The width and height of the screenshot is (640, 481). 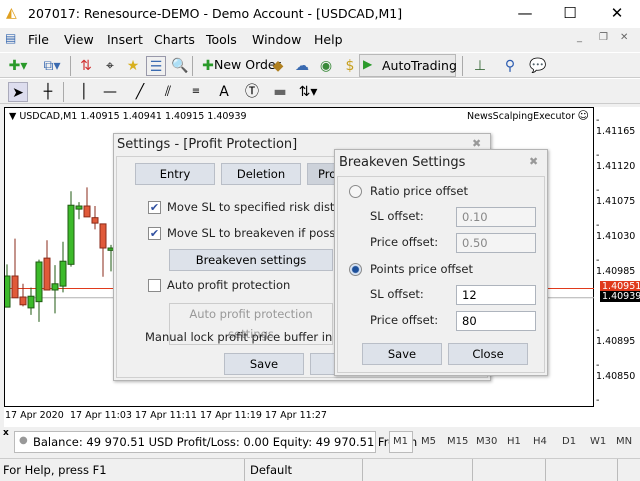 What do you see at coordinates (265, 207) in the screenshot?
I see `move-sl-risk-label: Move SL to specified risk distance` at bounding box center [265, 207].